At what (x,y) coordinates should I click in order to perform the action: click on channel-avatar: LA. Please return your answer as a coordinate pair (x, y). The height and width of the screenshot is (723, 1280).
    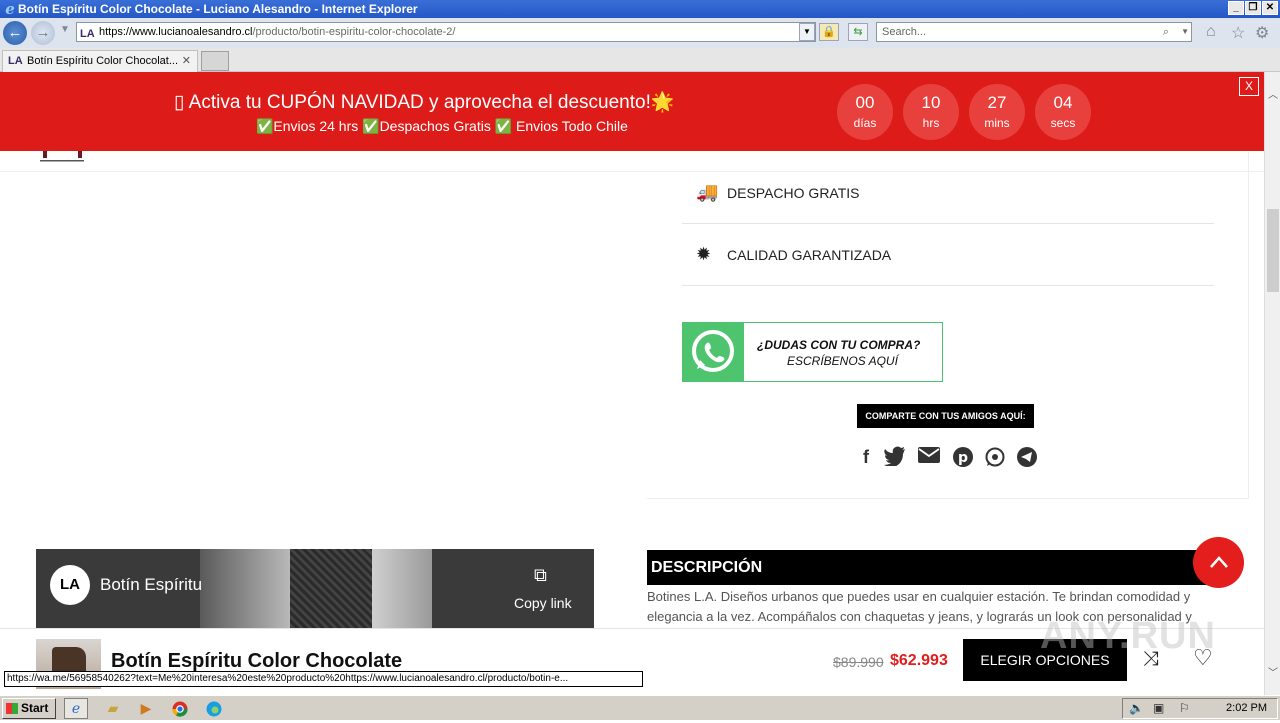
    Looking at the image, I should click on (70, 585).